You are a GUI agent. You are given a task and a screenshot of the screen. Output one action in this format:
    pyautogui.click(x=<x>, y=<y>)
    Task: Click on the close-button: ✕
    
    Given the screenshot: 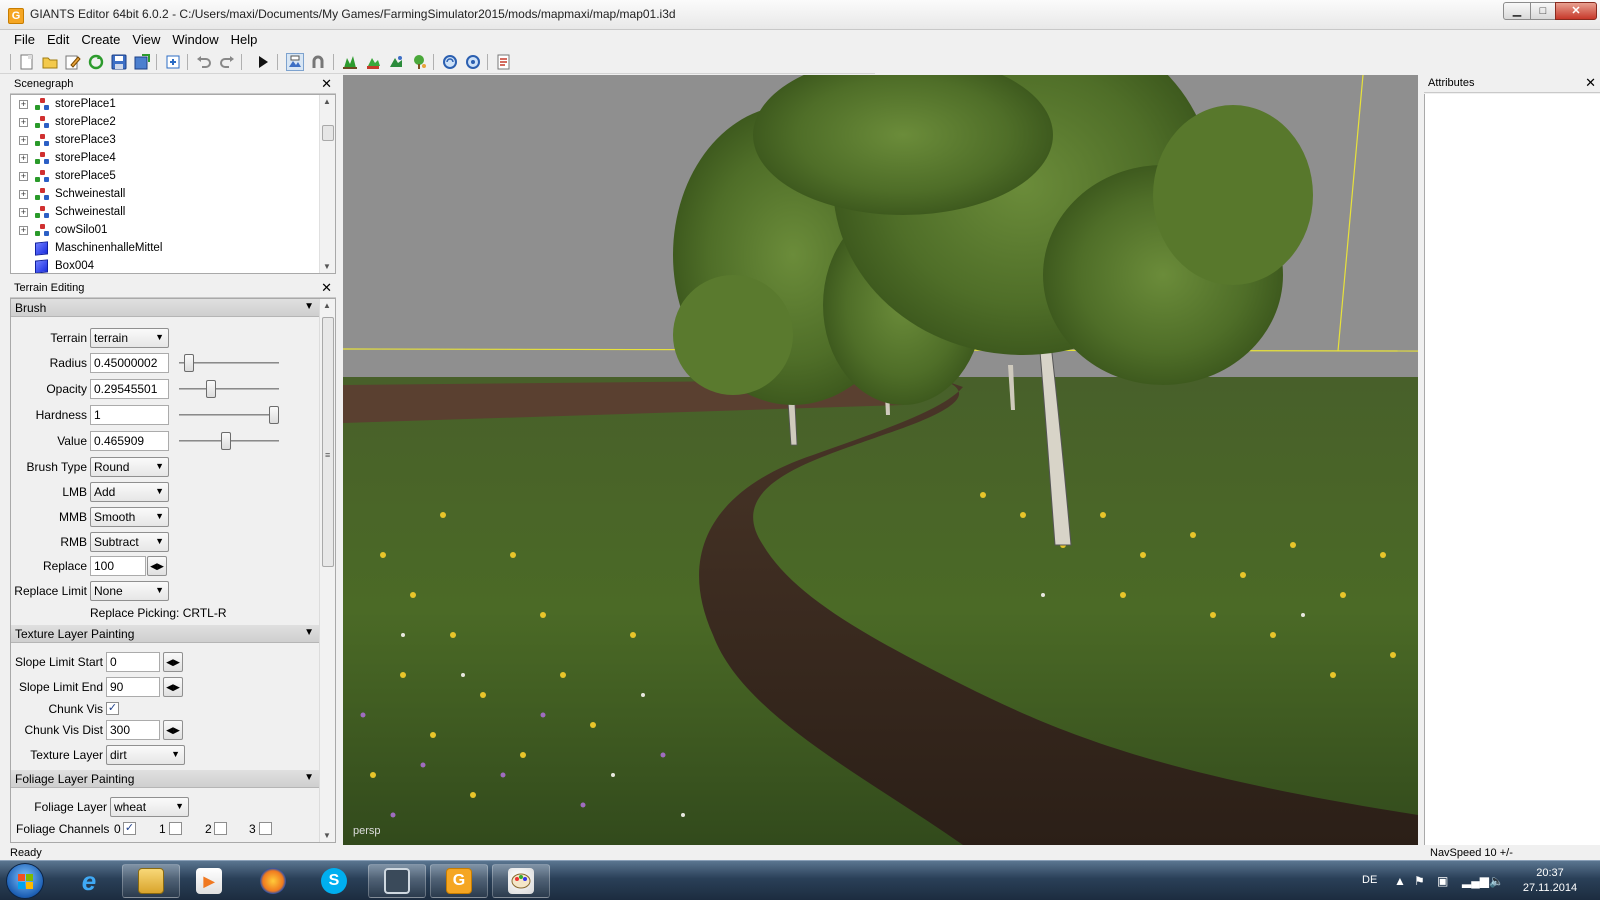 What is the action you would take?
    pyautogui.click(x=1576, y=11)
    